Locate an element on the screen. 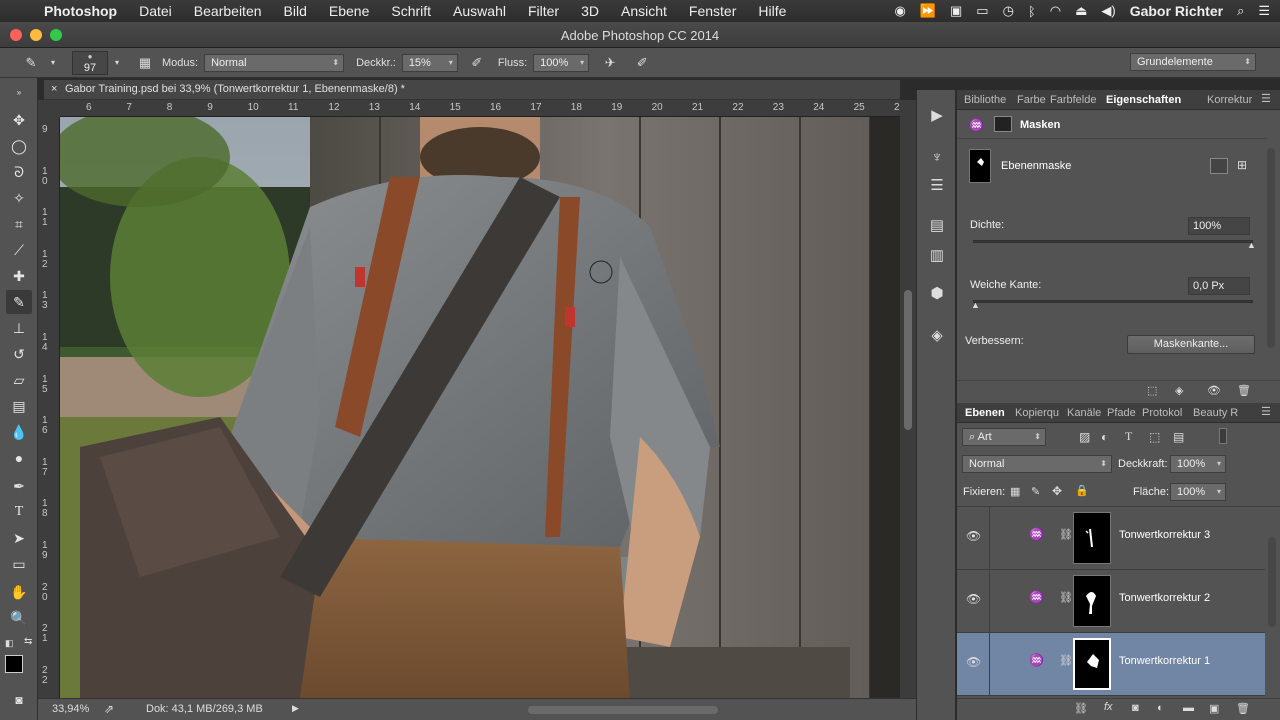 Image resolution: width=1280 pixels, height=720 pixels. opacity-input: 15% ▾ is located at coordinates (429, 62).